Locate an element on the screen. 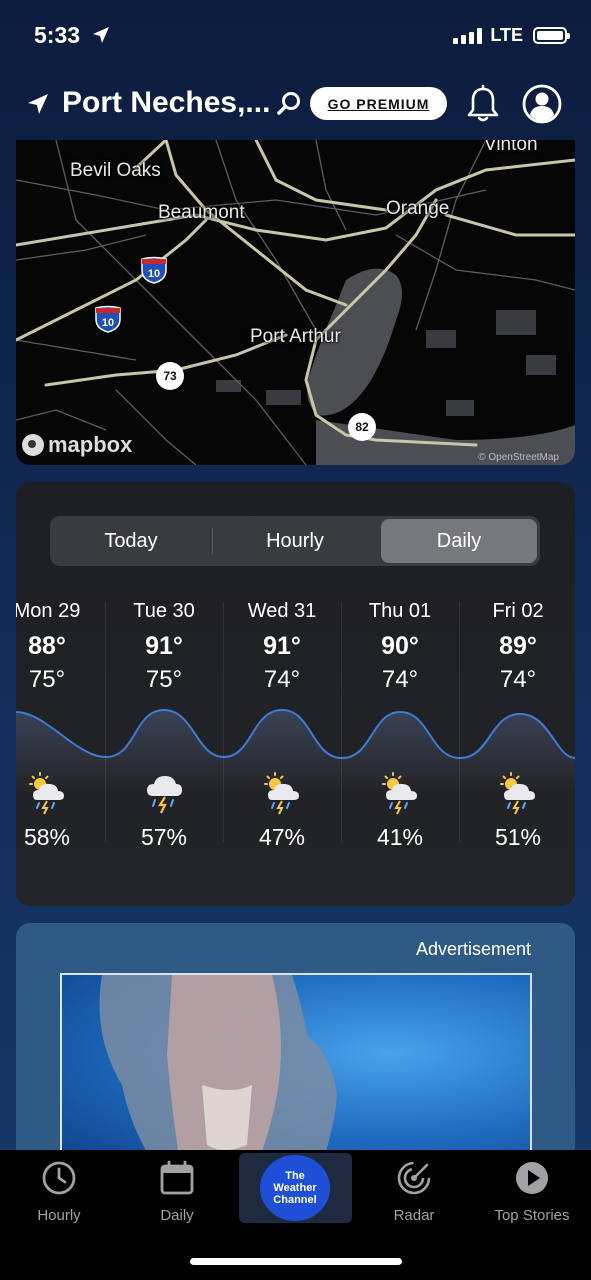 The width and height of the screenshot is (591, 1280). logo-line: The is located at coordinates (295, 1176).